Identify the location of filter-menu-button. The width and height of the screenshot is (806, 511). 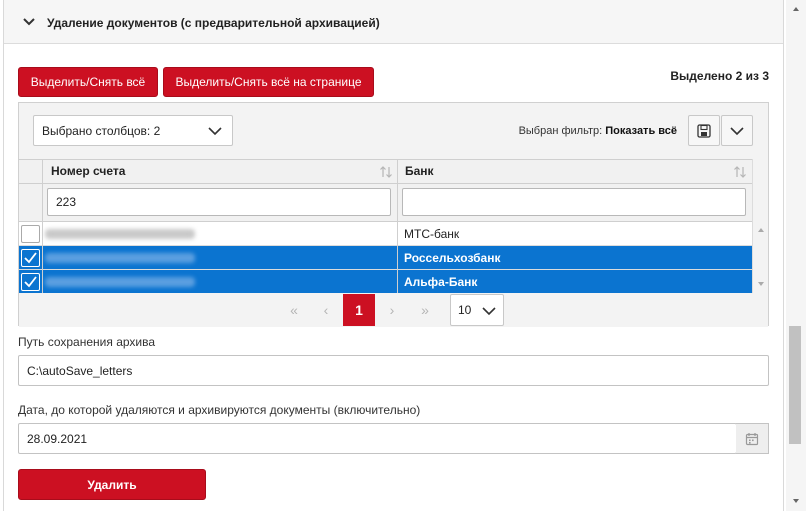
(737, 130).